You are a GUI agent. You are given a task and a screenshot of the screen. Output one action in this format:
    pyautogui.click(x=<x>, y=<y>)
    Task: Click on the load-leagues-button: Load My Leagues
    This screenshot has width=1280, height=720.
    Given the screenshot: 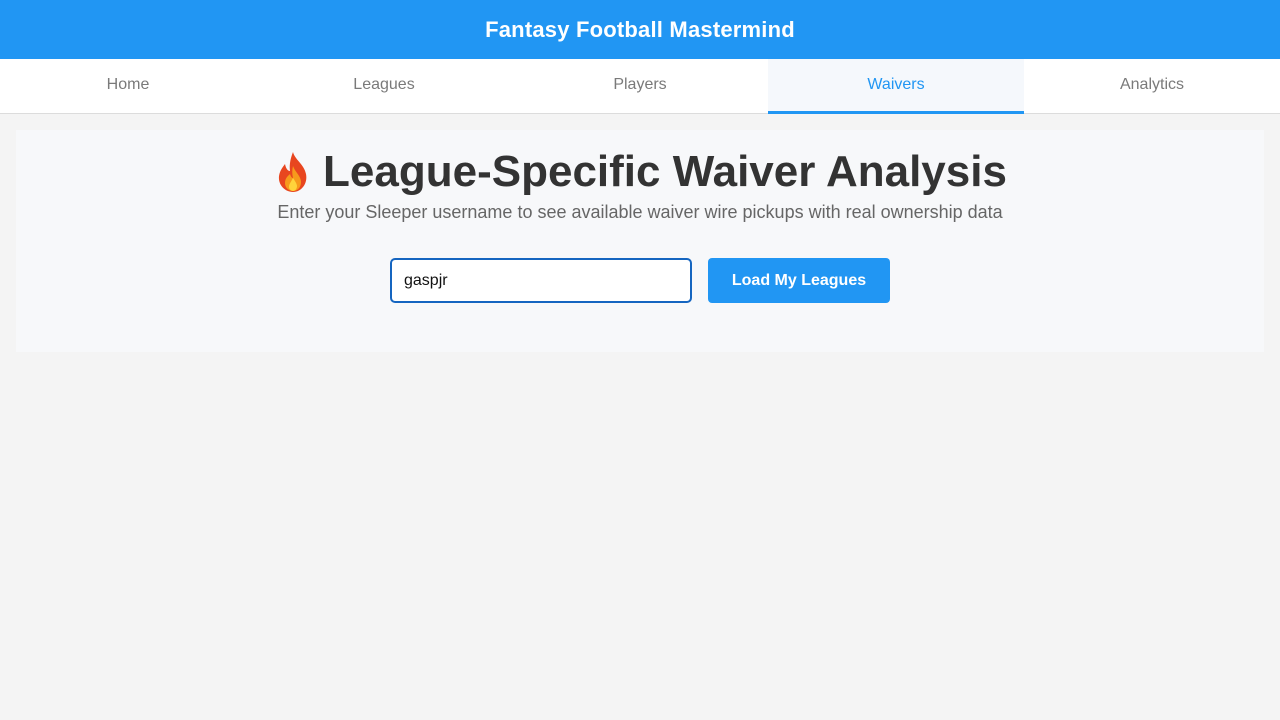 What is the action you would take?
    pyautogui.click(x=799, y=280)
    